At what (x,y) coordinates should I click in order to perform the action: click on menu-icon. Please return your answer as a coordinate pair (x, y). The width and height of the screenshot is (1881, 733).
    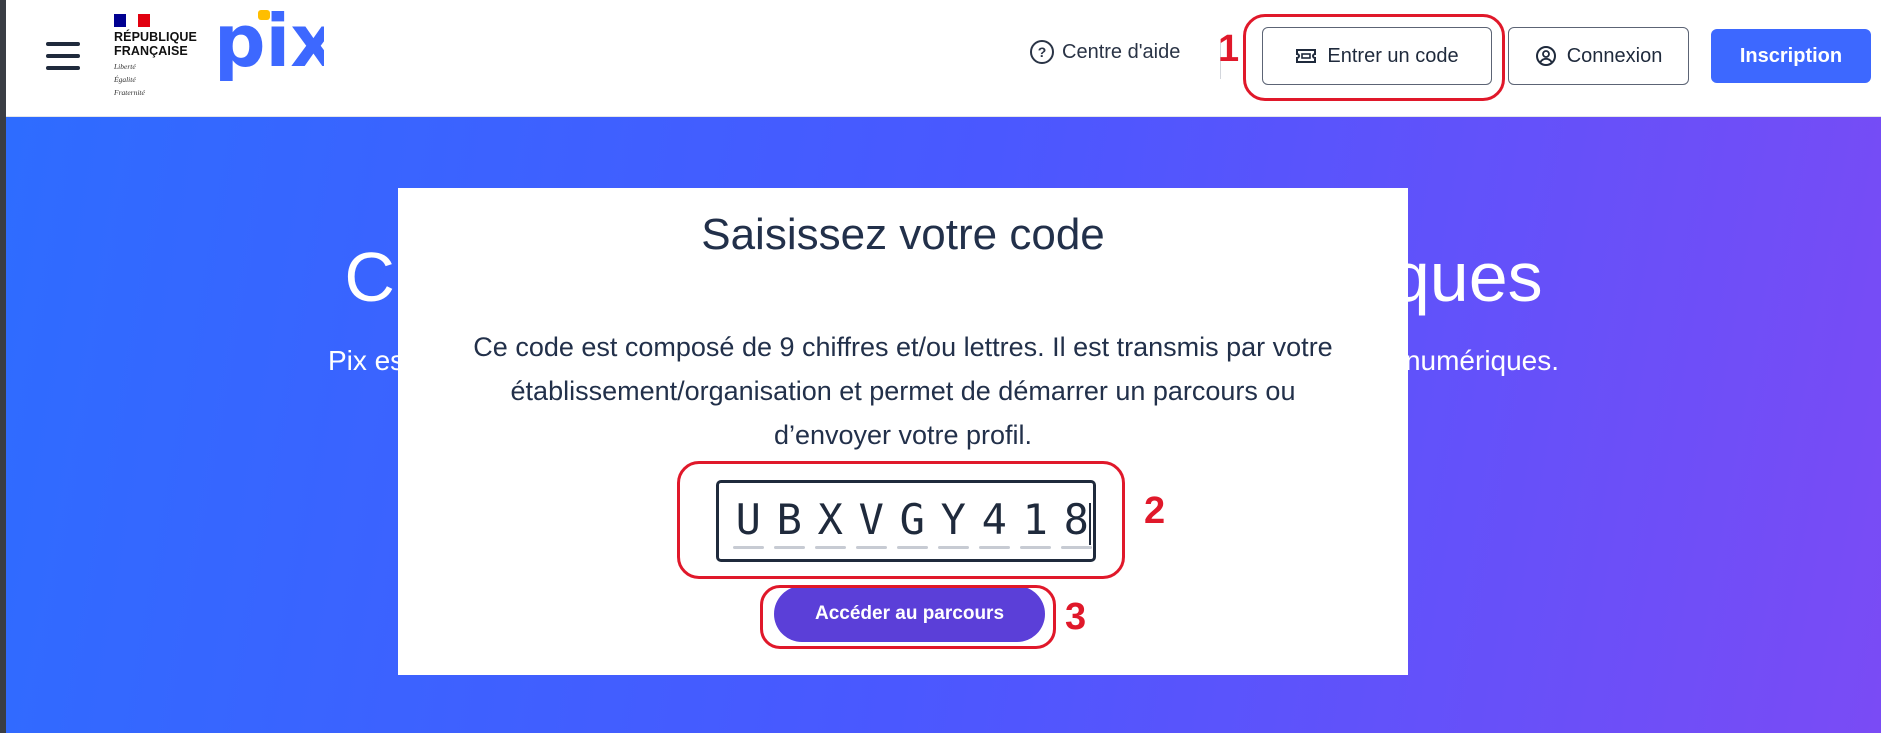
    Looking at the image, I should click on (63, 56).